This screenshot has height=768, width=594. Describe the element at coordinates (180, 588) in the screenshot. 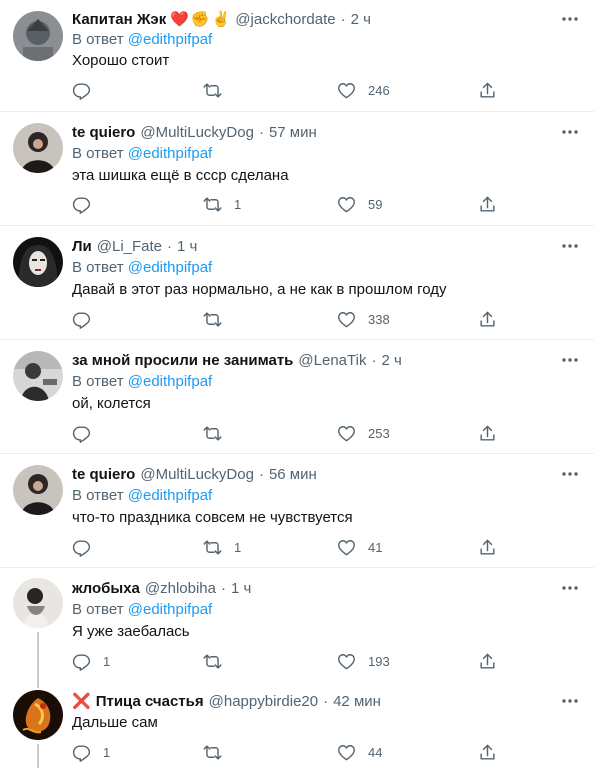

I see `user-handle: @zhlobiha` at that location.